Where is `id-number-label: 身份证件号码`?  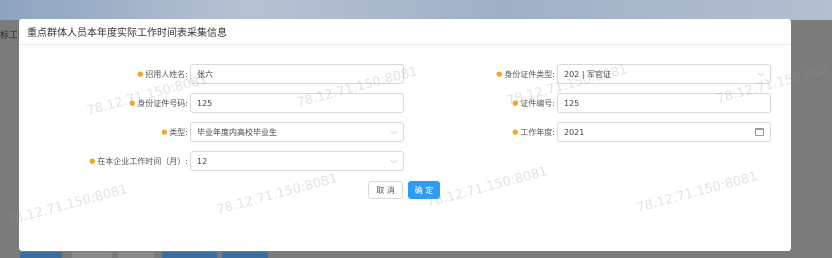 id-number-label: 身份证件号码 is located at coordinates (161, 103).